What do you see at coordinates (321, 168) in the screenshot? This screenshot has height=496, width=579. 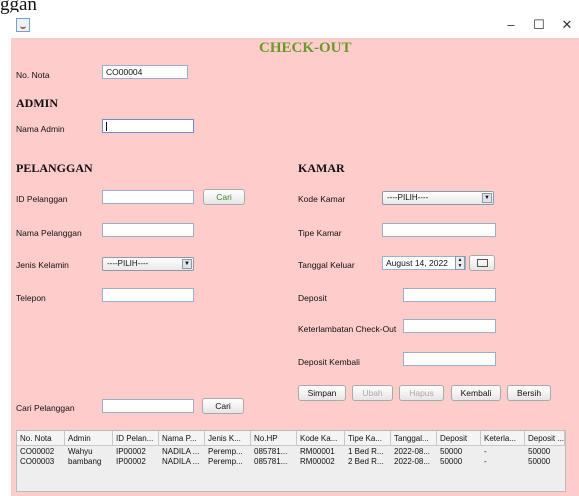 I see `kamar-section-title: KAMAR` at bounding box center [321, 168].